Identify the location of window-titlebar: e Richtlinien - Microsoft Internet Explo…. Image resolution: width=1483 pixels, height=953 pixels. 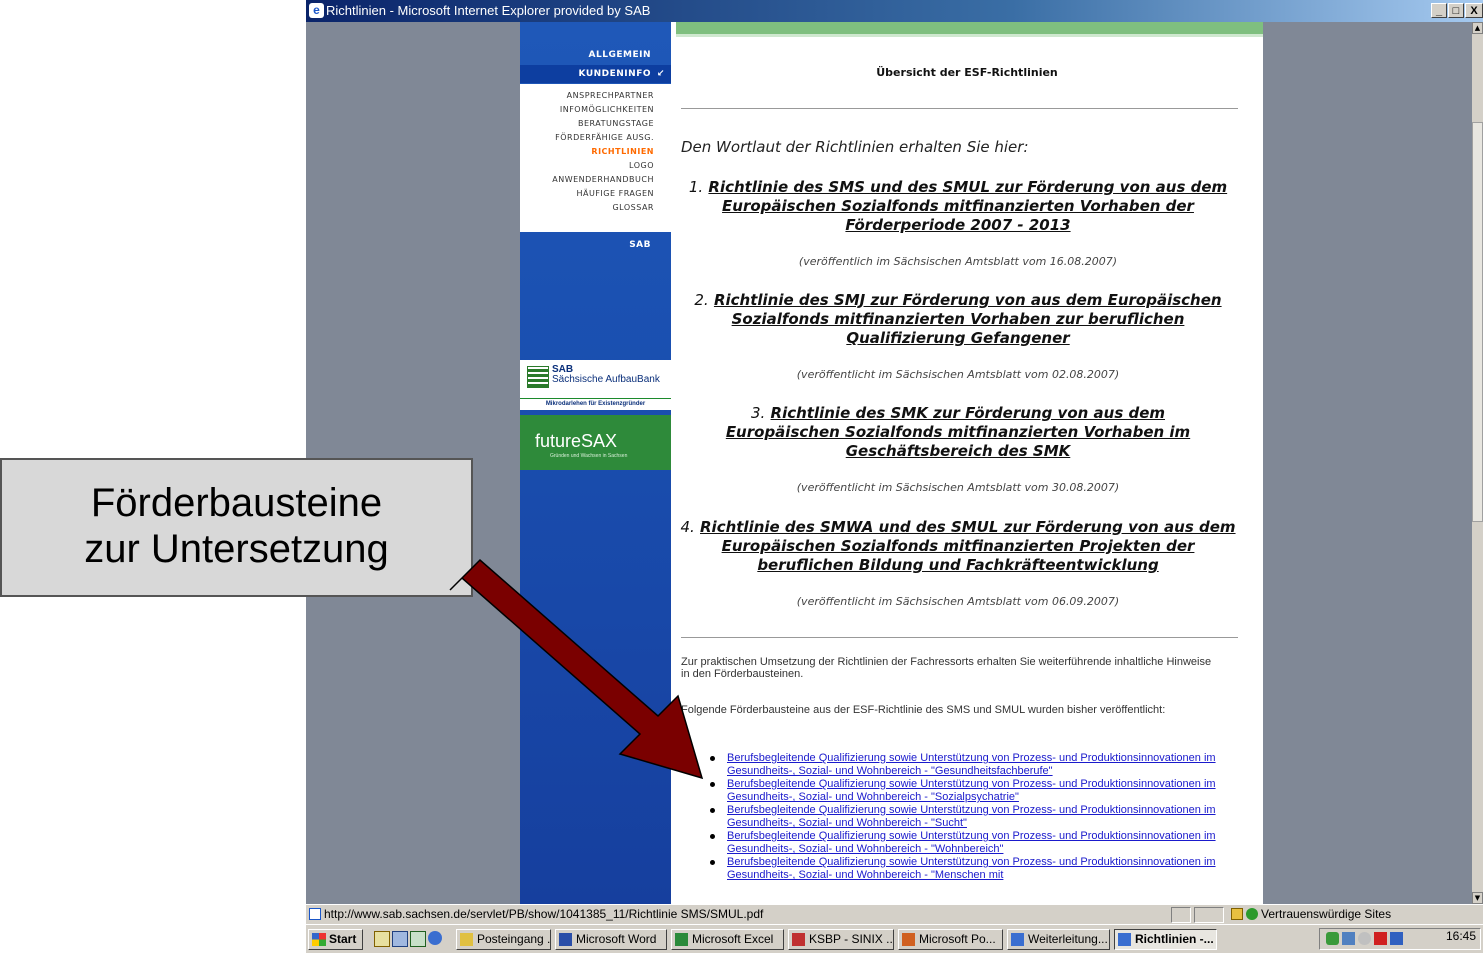
(894, 11).